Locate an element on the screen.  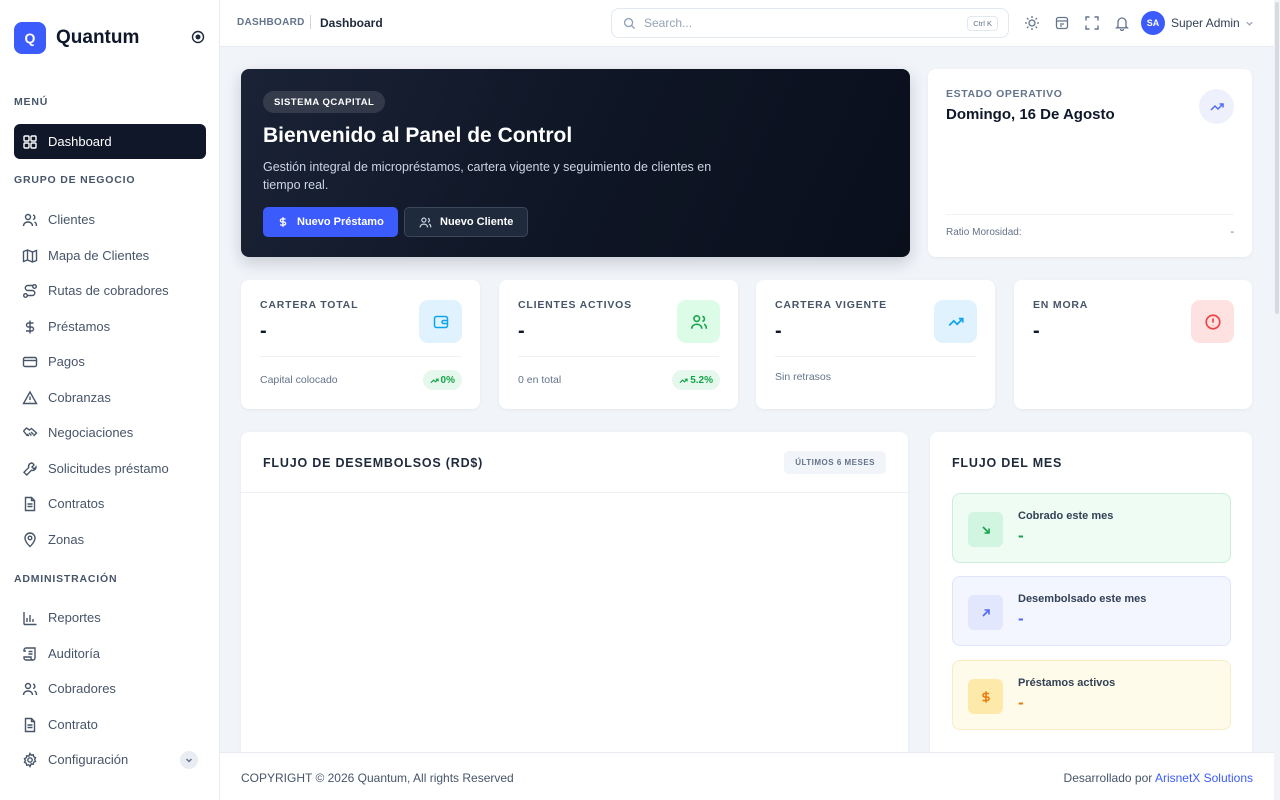
breadcrumb-root: DASHBOARD is located at coordinates (271, 22).